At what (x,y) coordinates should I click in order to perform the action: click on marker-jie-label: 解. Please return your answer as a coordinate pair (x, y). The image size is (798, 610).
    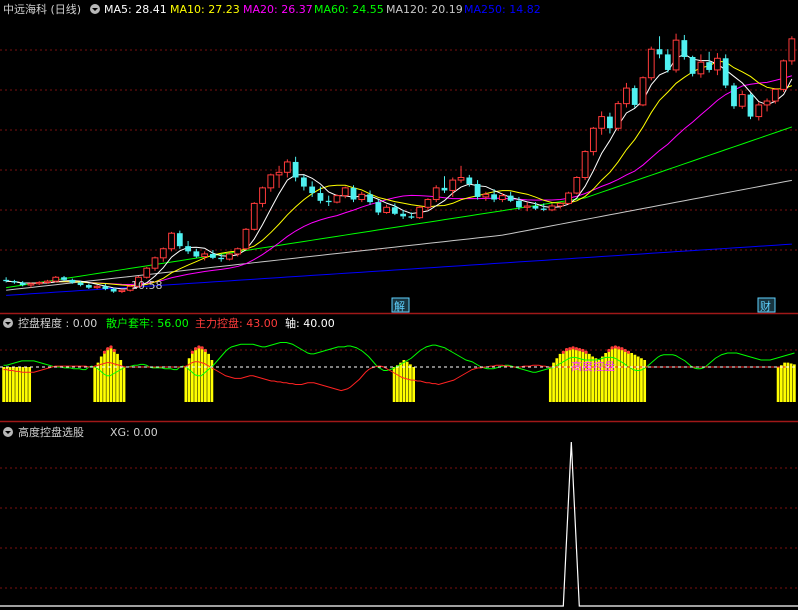
    Looking at the image, I should click on (399, 306).